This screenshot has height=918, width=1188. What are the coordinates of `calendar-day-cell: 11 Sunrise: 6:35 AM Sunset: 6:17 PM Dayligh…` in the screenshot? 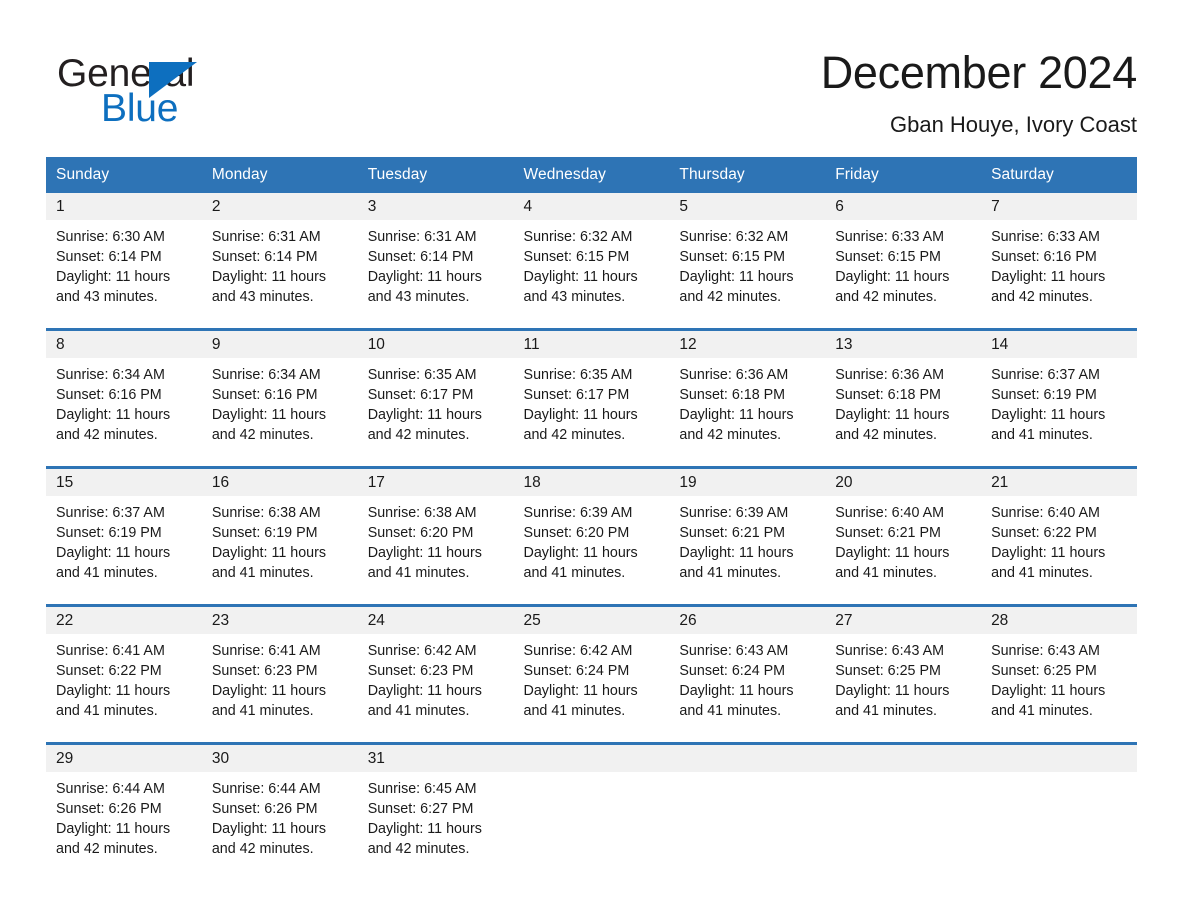 It's located at (591, 398).